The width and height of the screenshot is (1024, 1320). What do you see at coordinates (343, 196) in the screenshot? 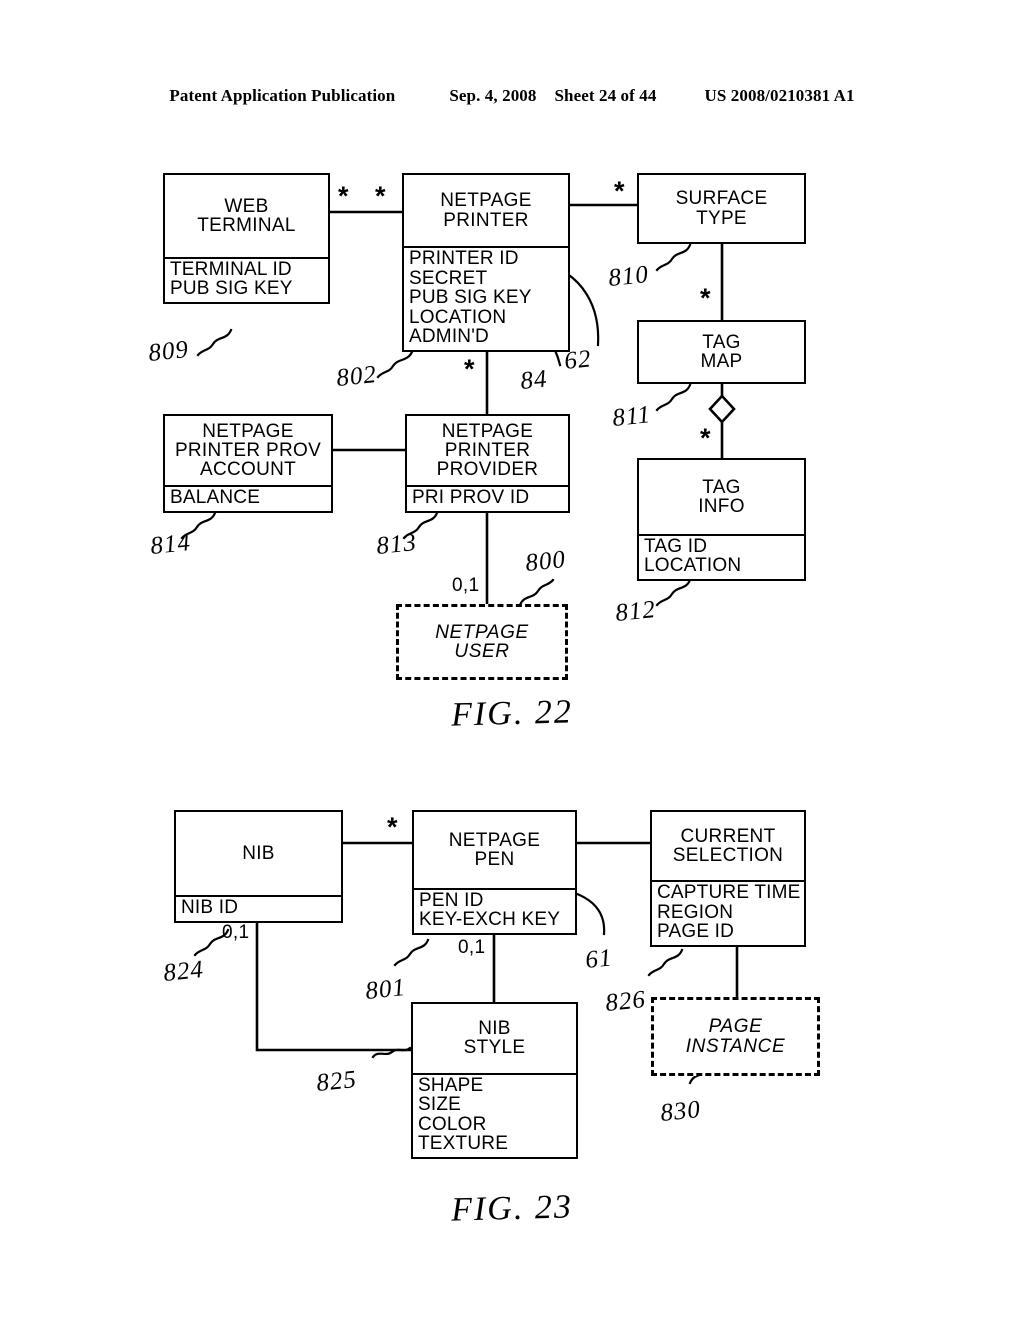
I see `cardinality-web-terminal-printer-left: *` at bounding box center [343, 196].